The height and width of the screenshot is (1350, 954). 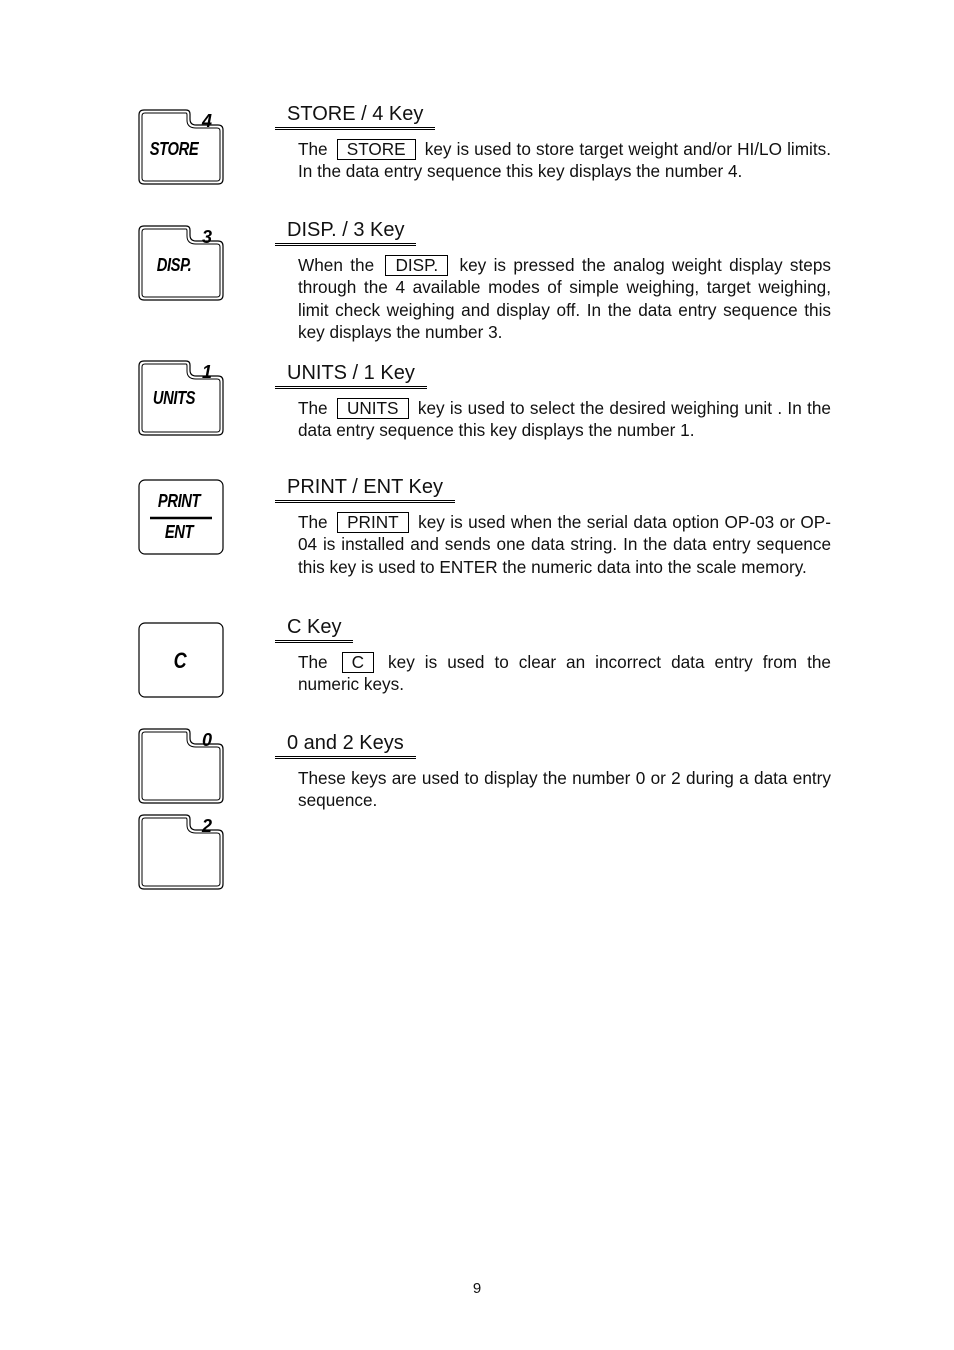 What do you see at coordinates (417, 265) in the screenshot?
I see `inline-key-box: DISP.` at bounding box center [417, 265].